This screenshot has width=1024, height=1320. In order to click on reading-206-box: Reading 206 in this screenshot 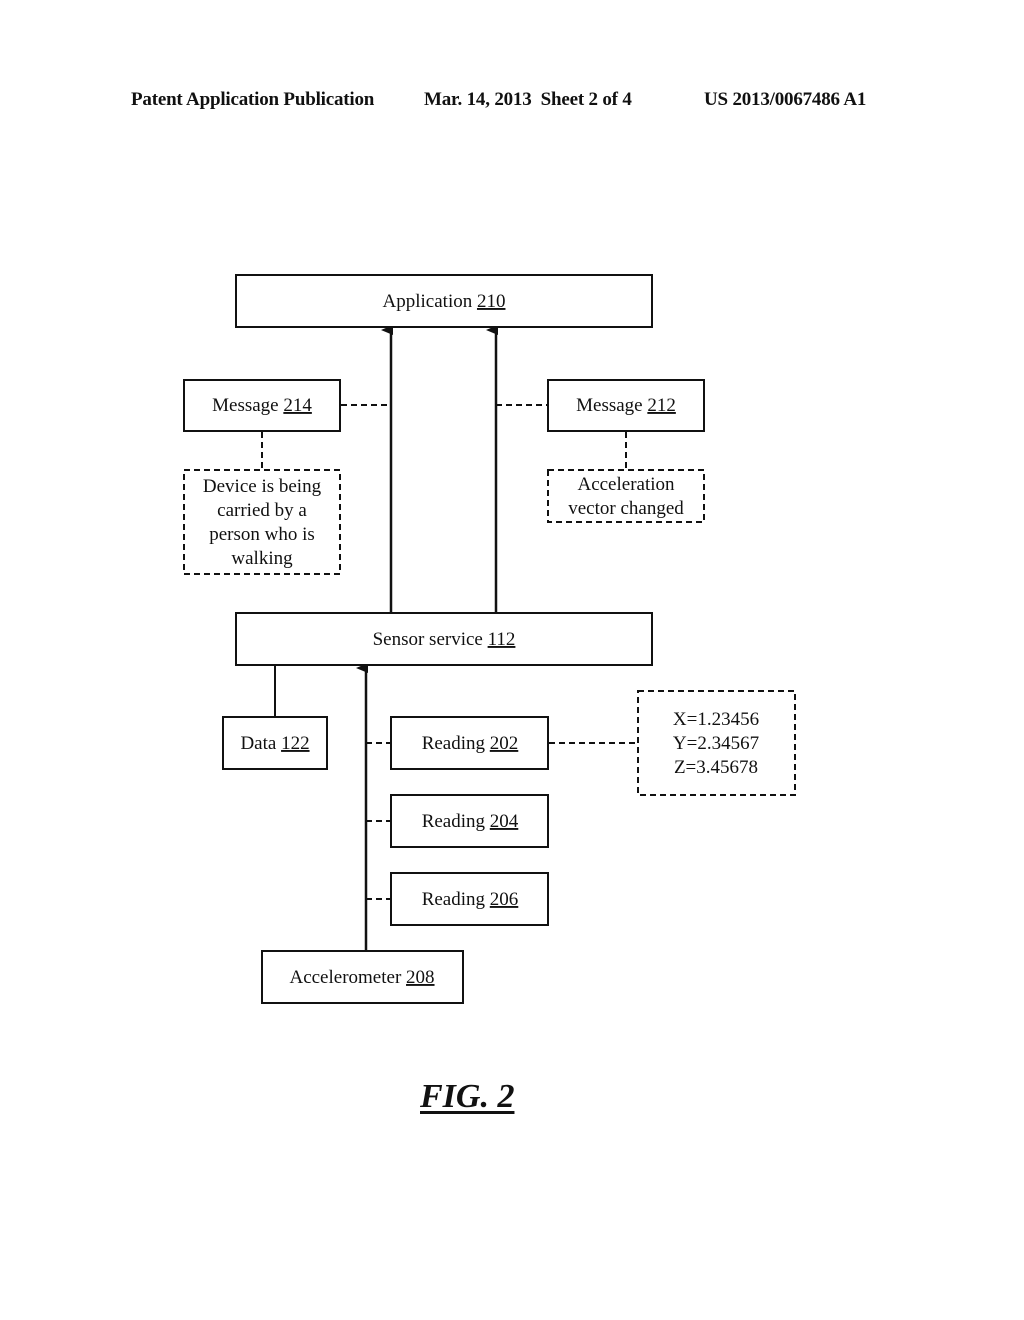, I will do `click(469, 899)`.